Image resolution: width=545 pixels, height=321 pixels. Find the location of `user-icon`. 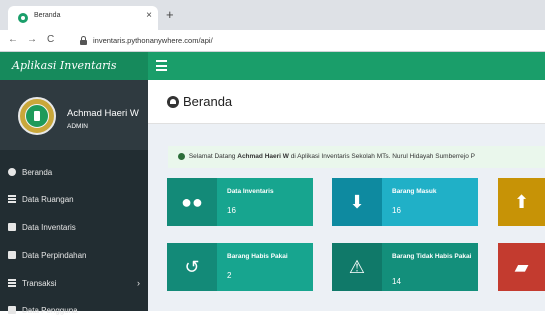

user-icon is located at coordinates (181, 156).